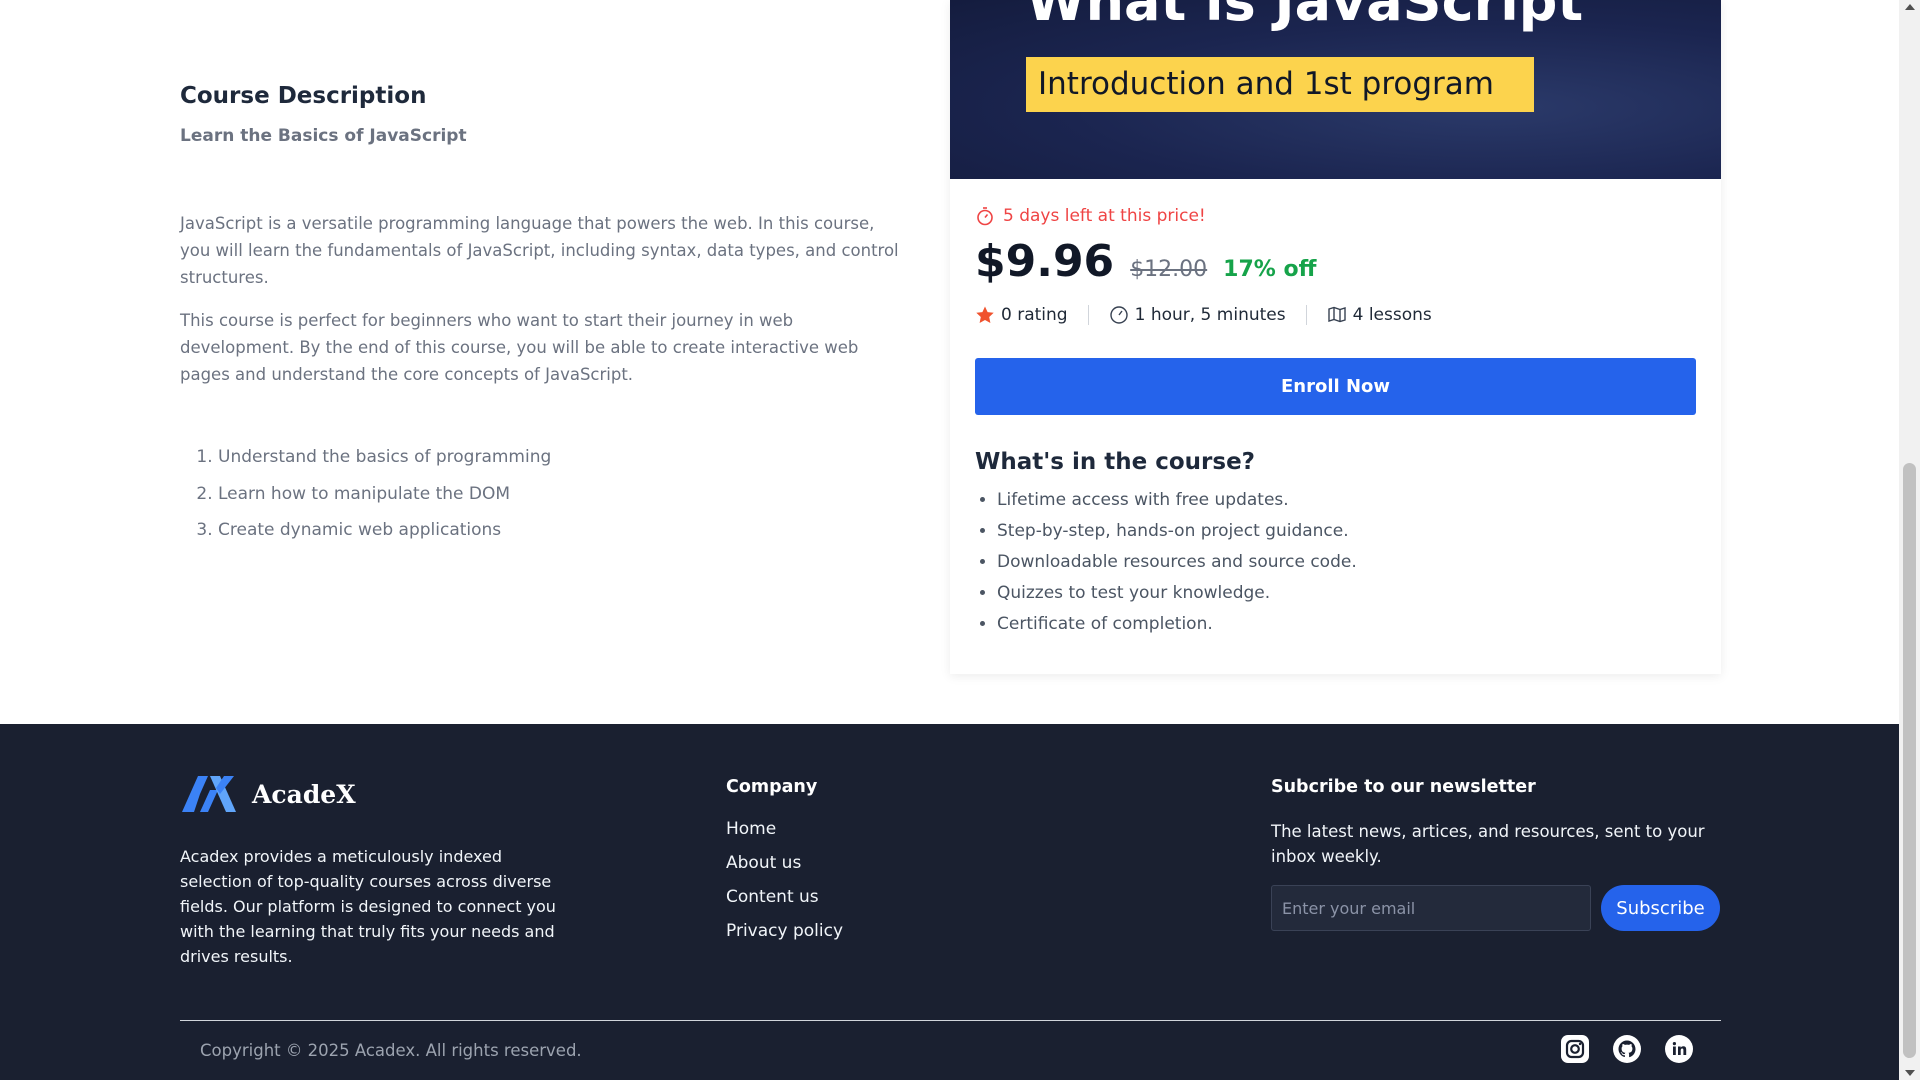 The width and height of the screenshot is (1920, 1080). I want to click on feature-item: Certificate of completion., so click(1346, 624).